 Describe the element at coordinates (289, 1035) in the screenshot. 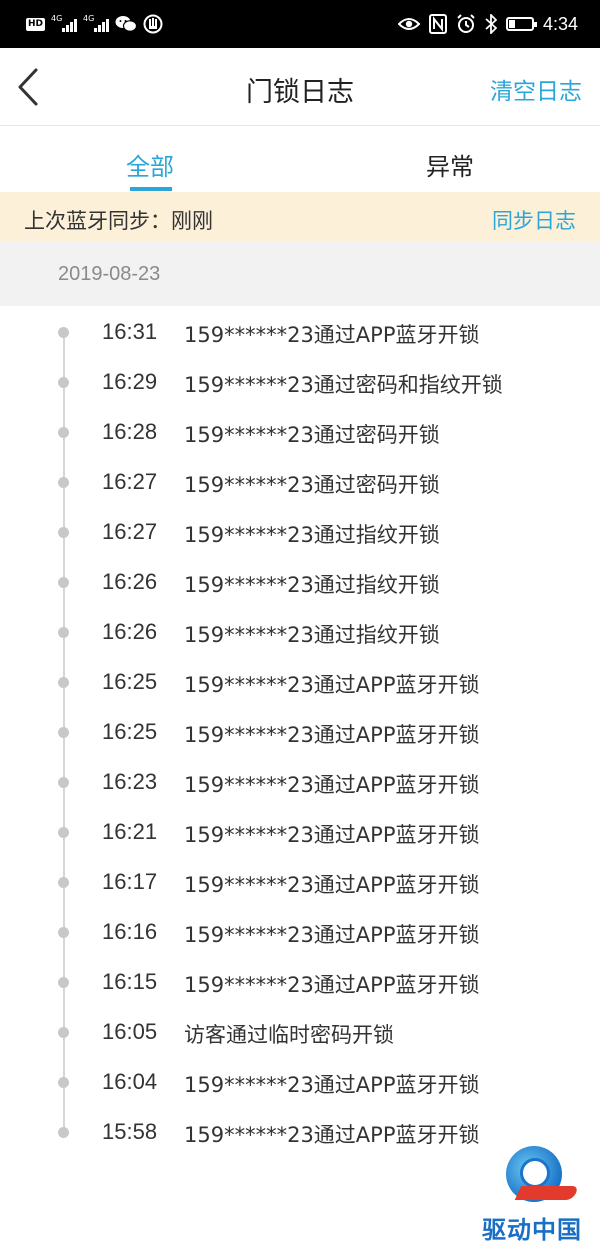

I see `log-description: 访客通过临时密码开锁` at that location.